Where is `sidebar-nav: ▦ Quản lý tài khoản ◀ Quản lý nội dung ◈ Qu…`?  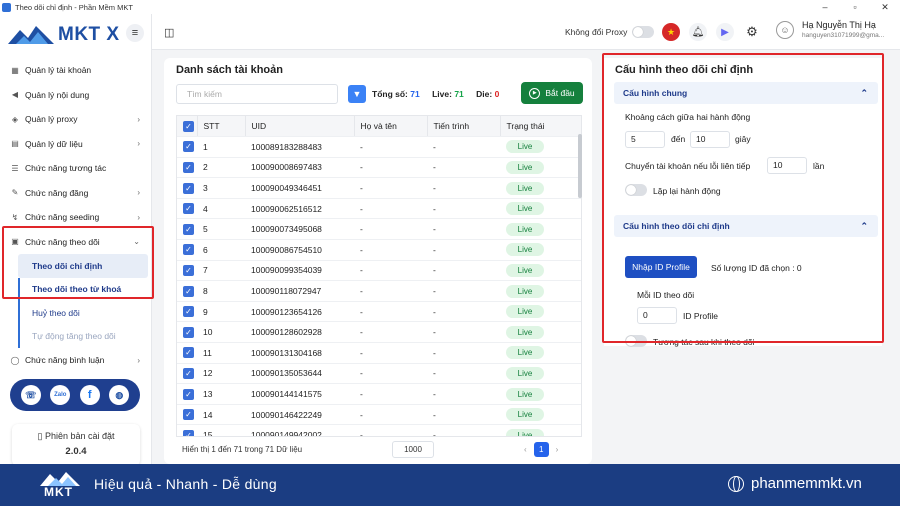
sidebar-nav: ▦ Quản lý tài khoản ◀ Quản lý nội dung ◈ Qu… is located at coordinates (76, 215).